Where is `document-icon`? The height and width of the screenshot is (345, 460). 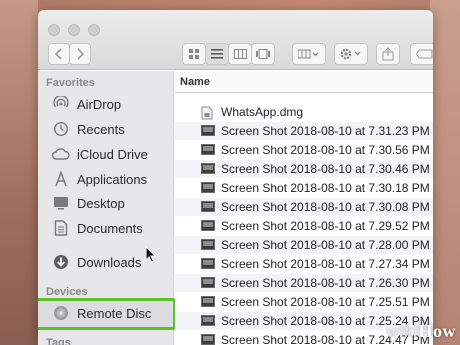
document-icon is located at coordinates (61, 228).